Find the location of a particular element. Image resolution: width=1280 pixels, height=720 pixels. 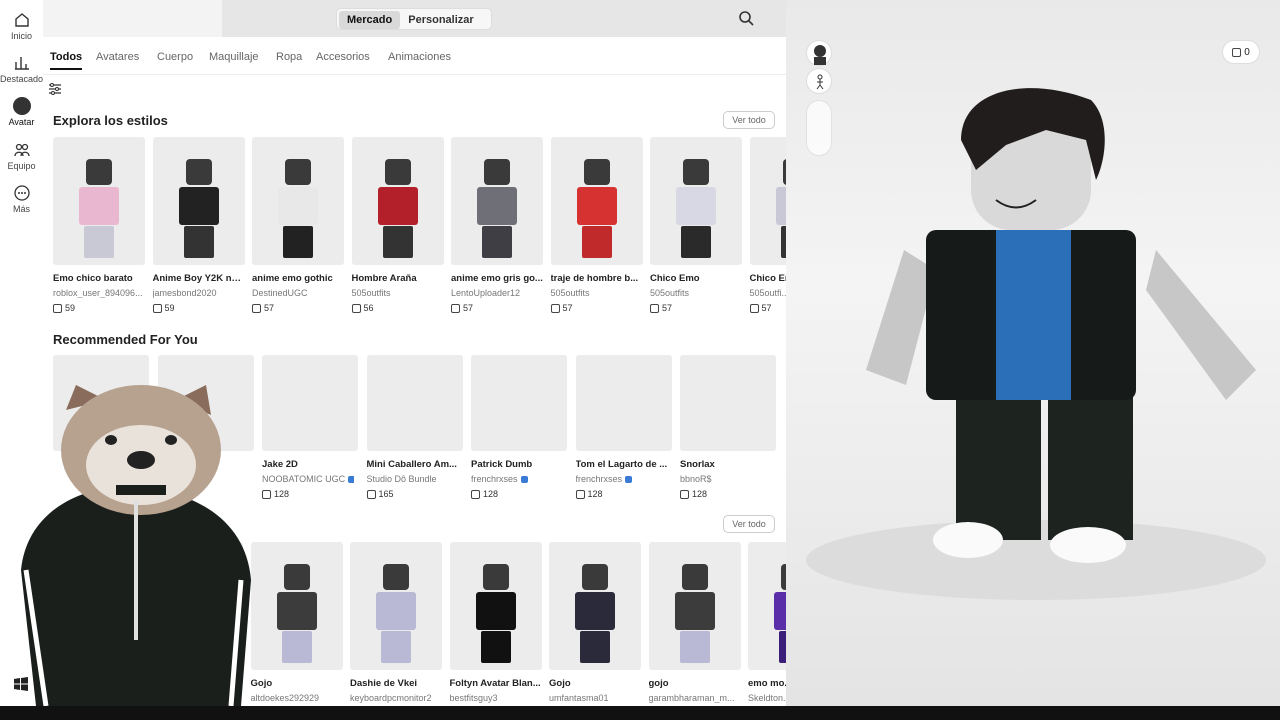

tab-clothing: Ropa is located at coordinates (289, 57).